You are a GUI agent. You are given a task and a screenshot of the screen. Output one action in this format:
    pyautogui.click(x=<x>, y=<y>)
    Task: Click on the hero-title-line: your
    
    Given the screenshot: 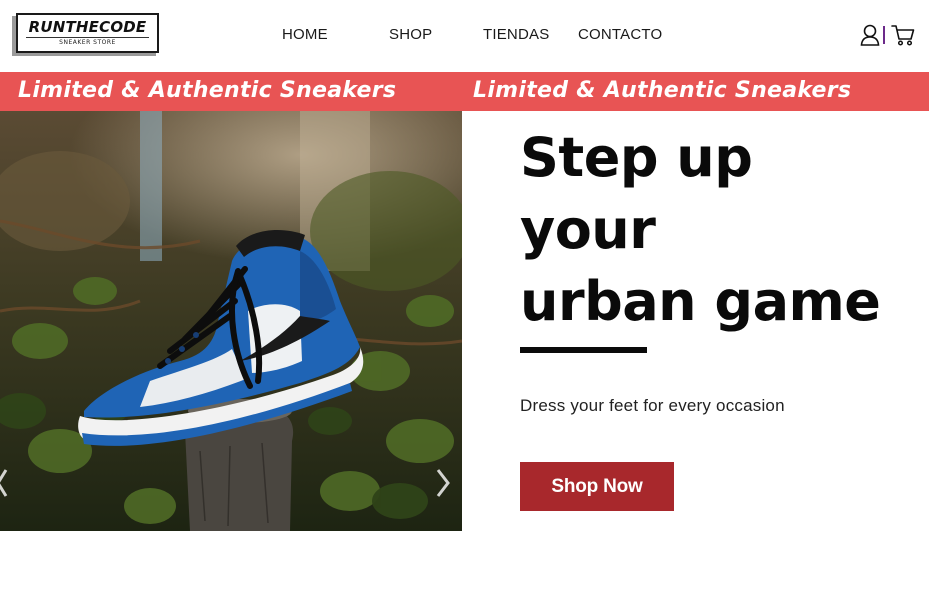 What is the action you would take?
    pyautogui.click(x=588, y=229)
    